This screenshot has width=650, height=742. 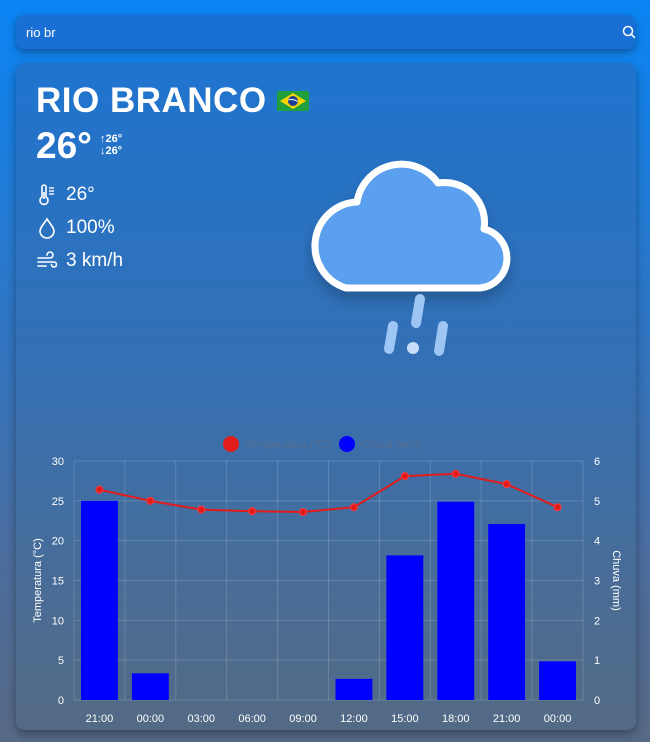 I want to click on y-tick-label: 25, so click(x=58, y=502).